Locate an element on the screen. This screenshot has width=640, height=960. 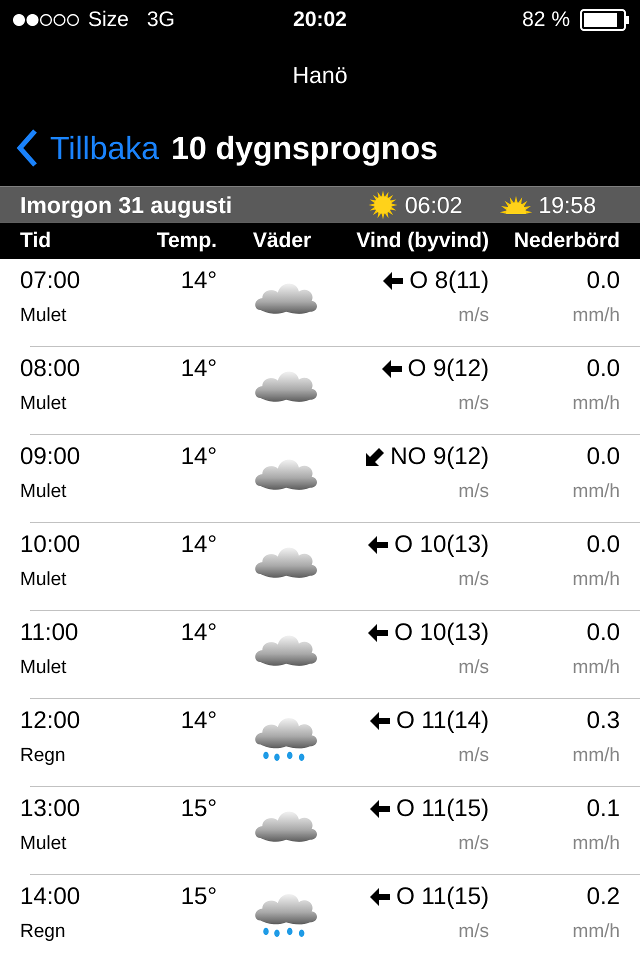
time-cell-text: 07:00 is located at coordinates (51, 281).